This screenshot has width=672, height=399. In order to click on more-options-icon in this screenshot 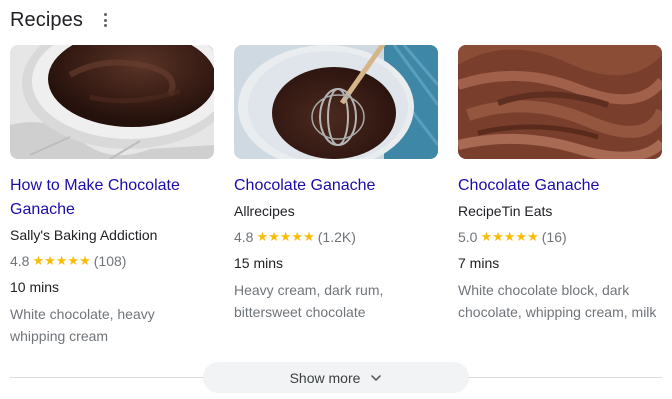, I will do `click(106, 20)`.